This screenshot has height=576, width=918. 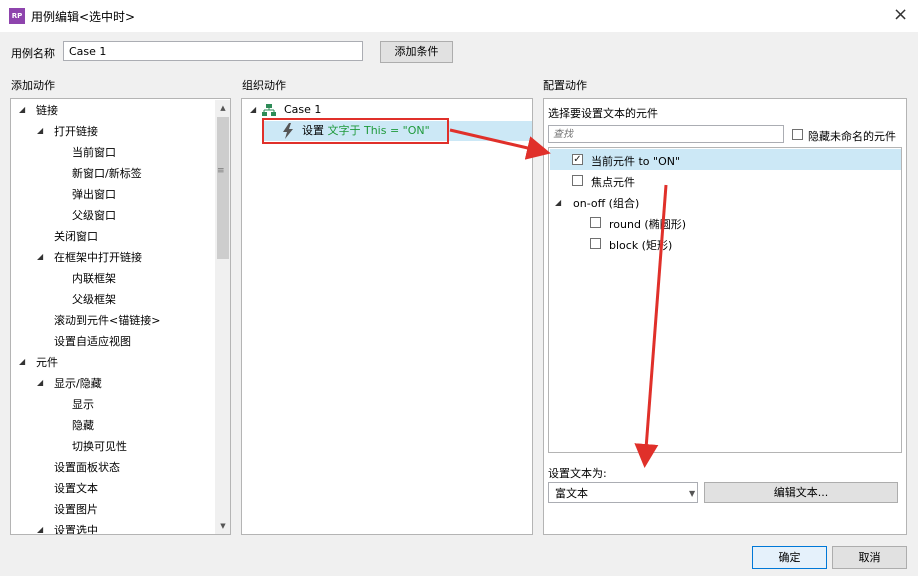 I want to click on tree-item-links: 链接, so click(x=47, y=110).